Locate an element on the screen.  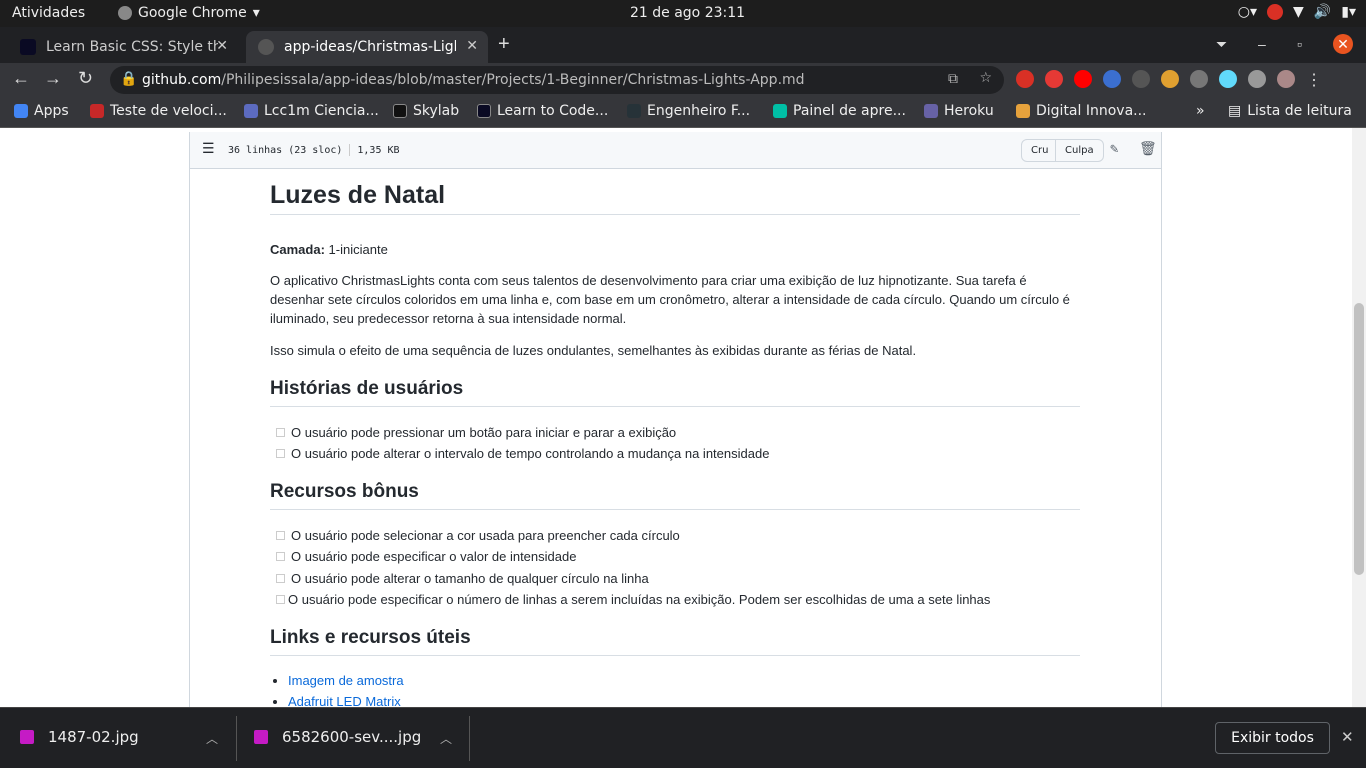
reading-list: ▤ Lista de leitura is located at coordinates (1290, 111).